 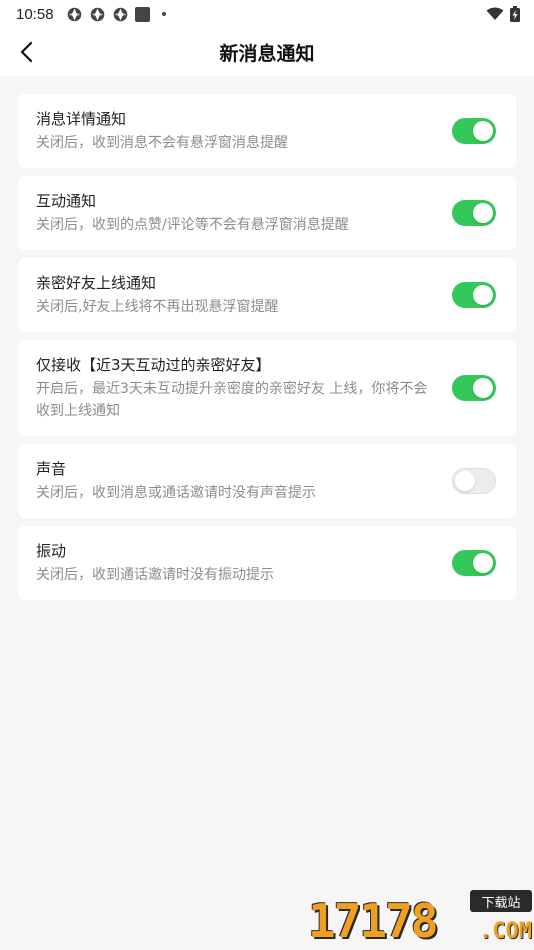 I want to click on battery-charging-icon, so click(x=515, y=14).